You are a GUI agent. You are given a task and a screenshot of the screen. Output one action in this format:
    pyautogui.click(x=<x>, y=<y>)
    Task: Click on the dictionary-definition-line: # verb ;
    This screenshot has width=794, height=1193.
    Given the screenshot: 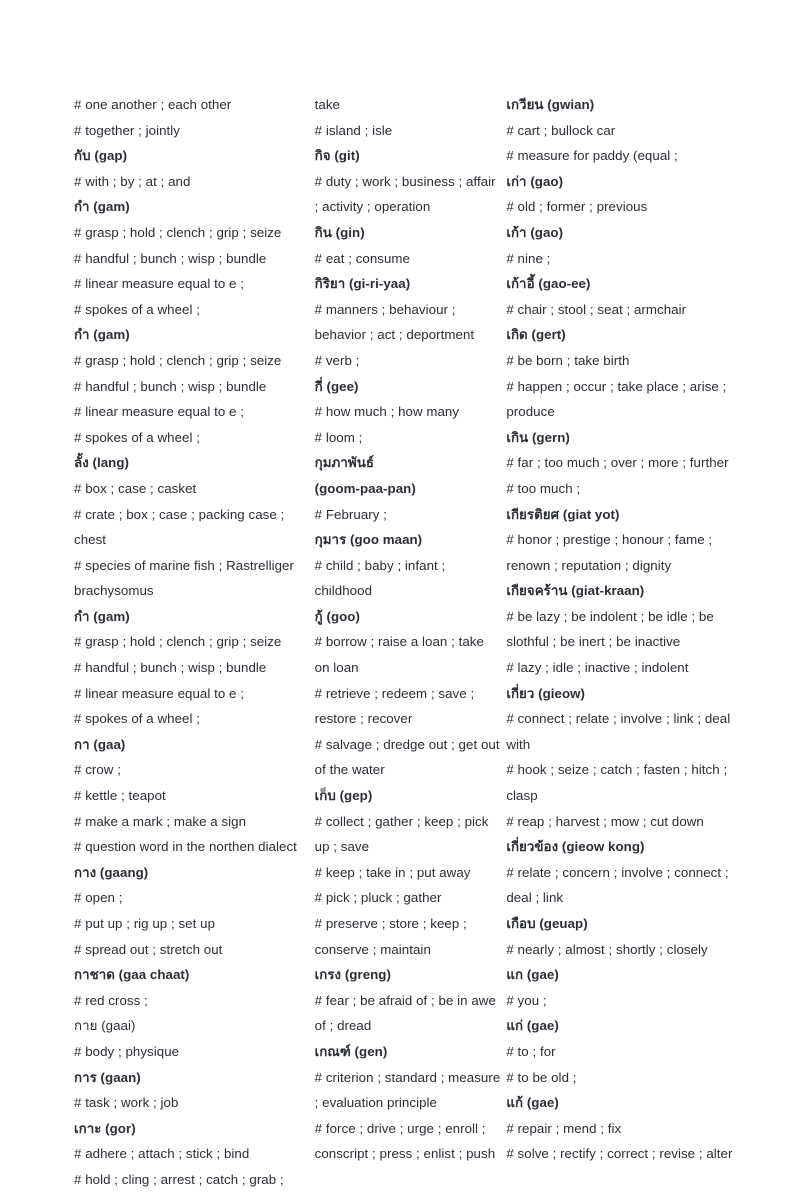 What is the action you would take?
    pyautogui.click(x=337, y=360)
    